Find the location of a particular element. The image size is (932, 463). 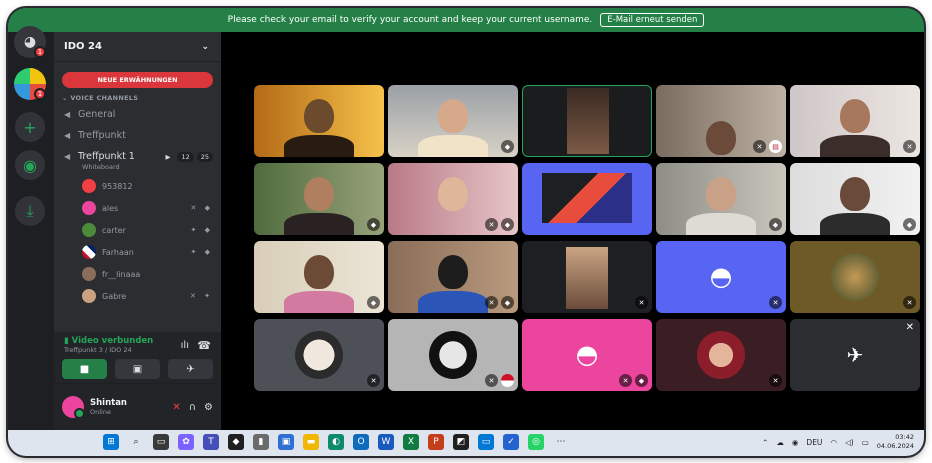

more-icon: ⋯ is located at coordinates (561, 442).